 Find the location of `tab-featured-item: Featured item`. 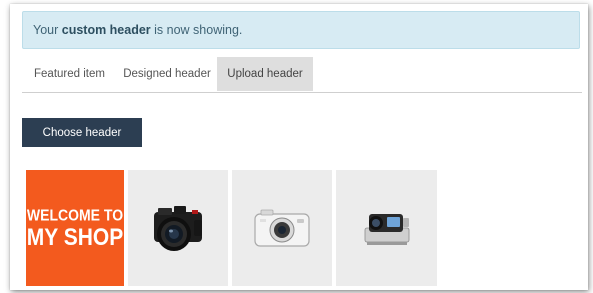

tab-featured-item: Featured item is located at coordinates (69, 74).